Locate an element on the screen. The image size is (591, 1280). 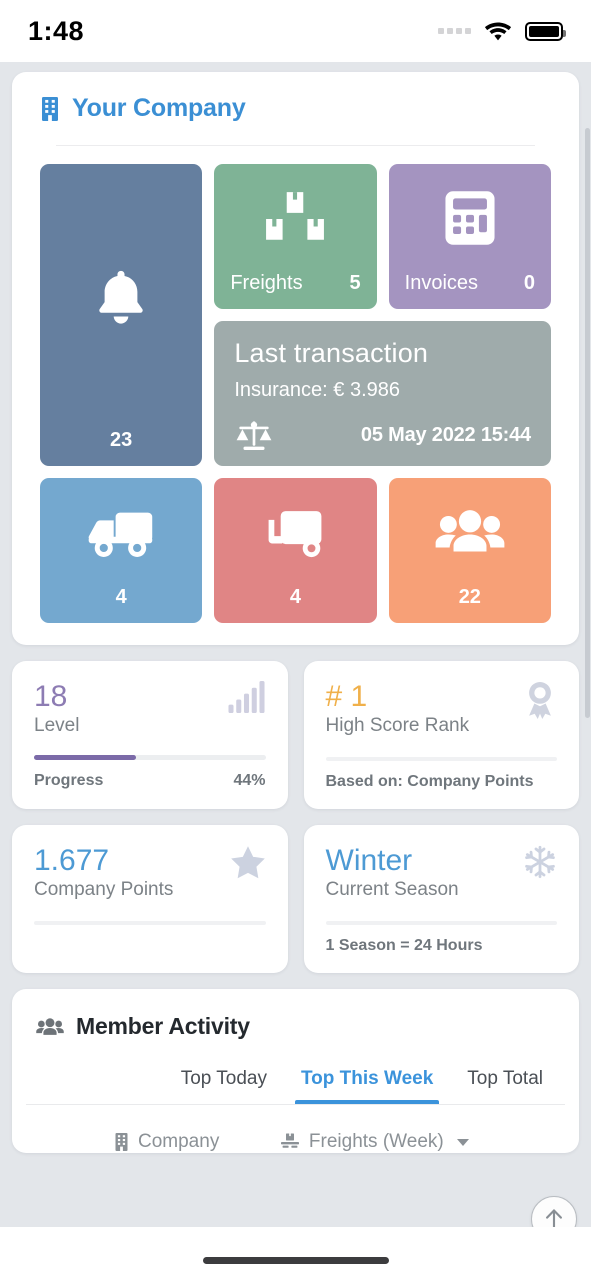
tile-freights-label: Freights is located at coordinates (266, 283).